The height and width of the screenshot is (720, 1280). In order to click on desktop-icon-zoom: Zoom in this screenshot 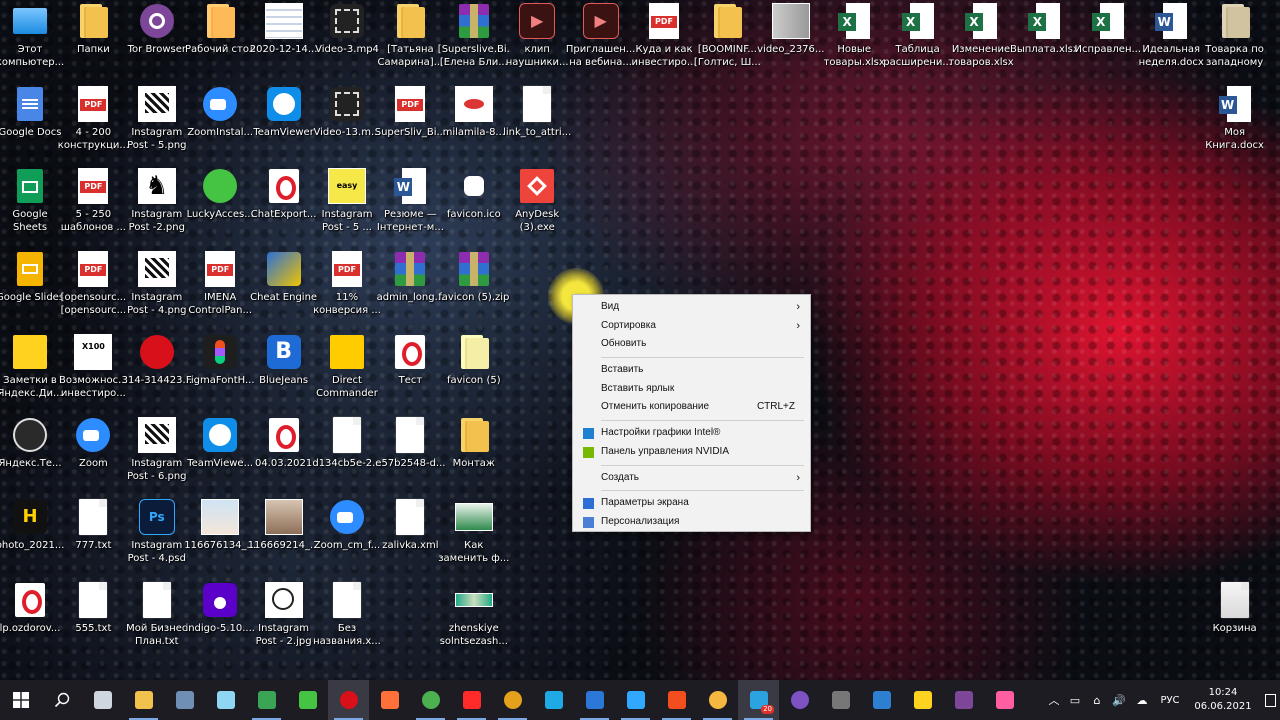, I will do `click(93, 454)`.